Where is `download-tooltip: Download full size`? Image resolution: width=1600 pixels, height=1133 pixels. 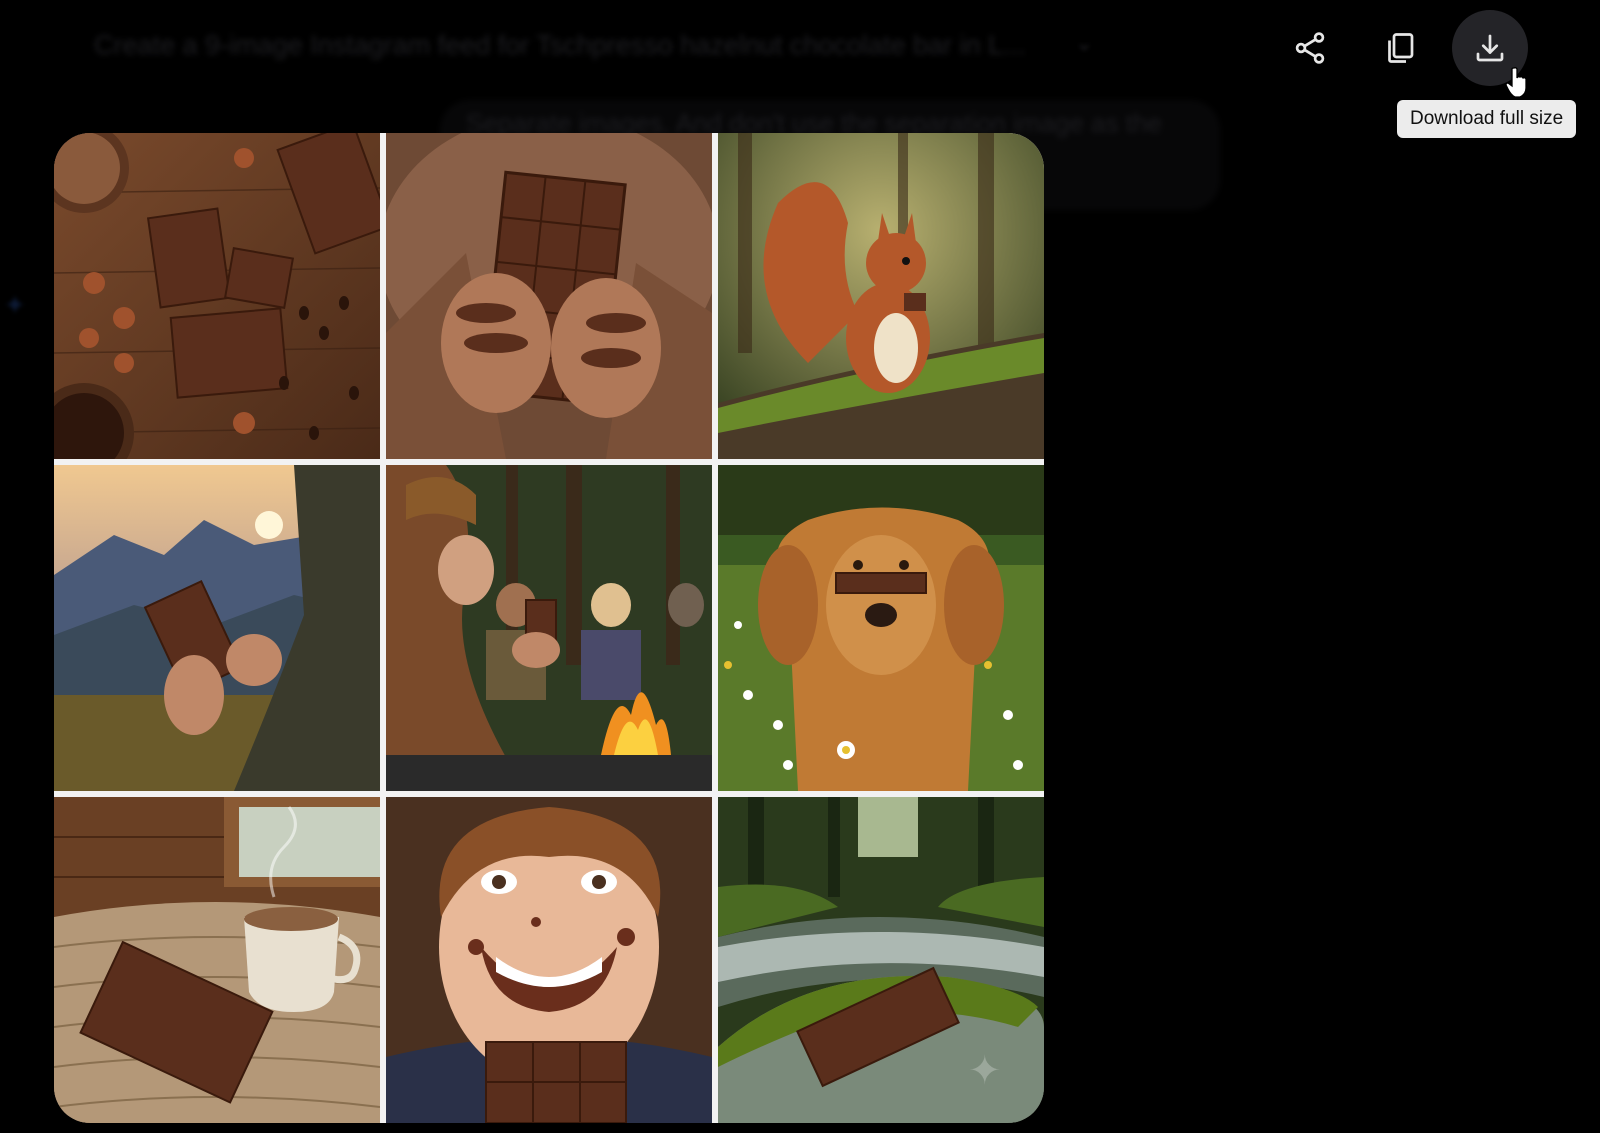
download-tooltip: Download full size is located at coordinates (1487, 119).